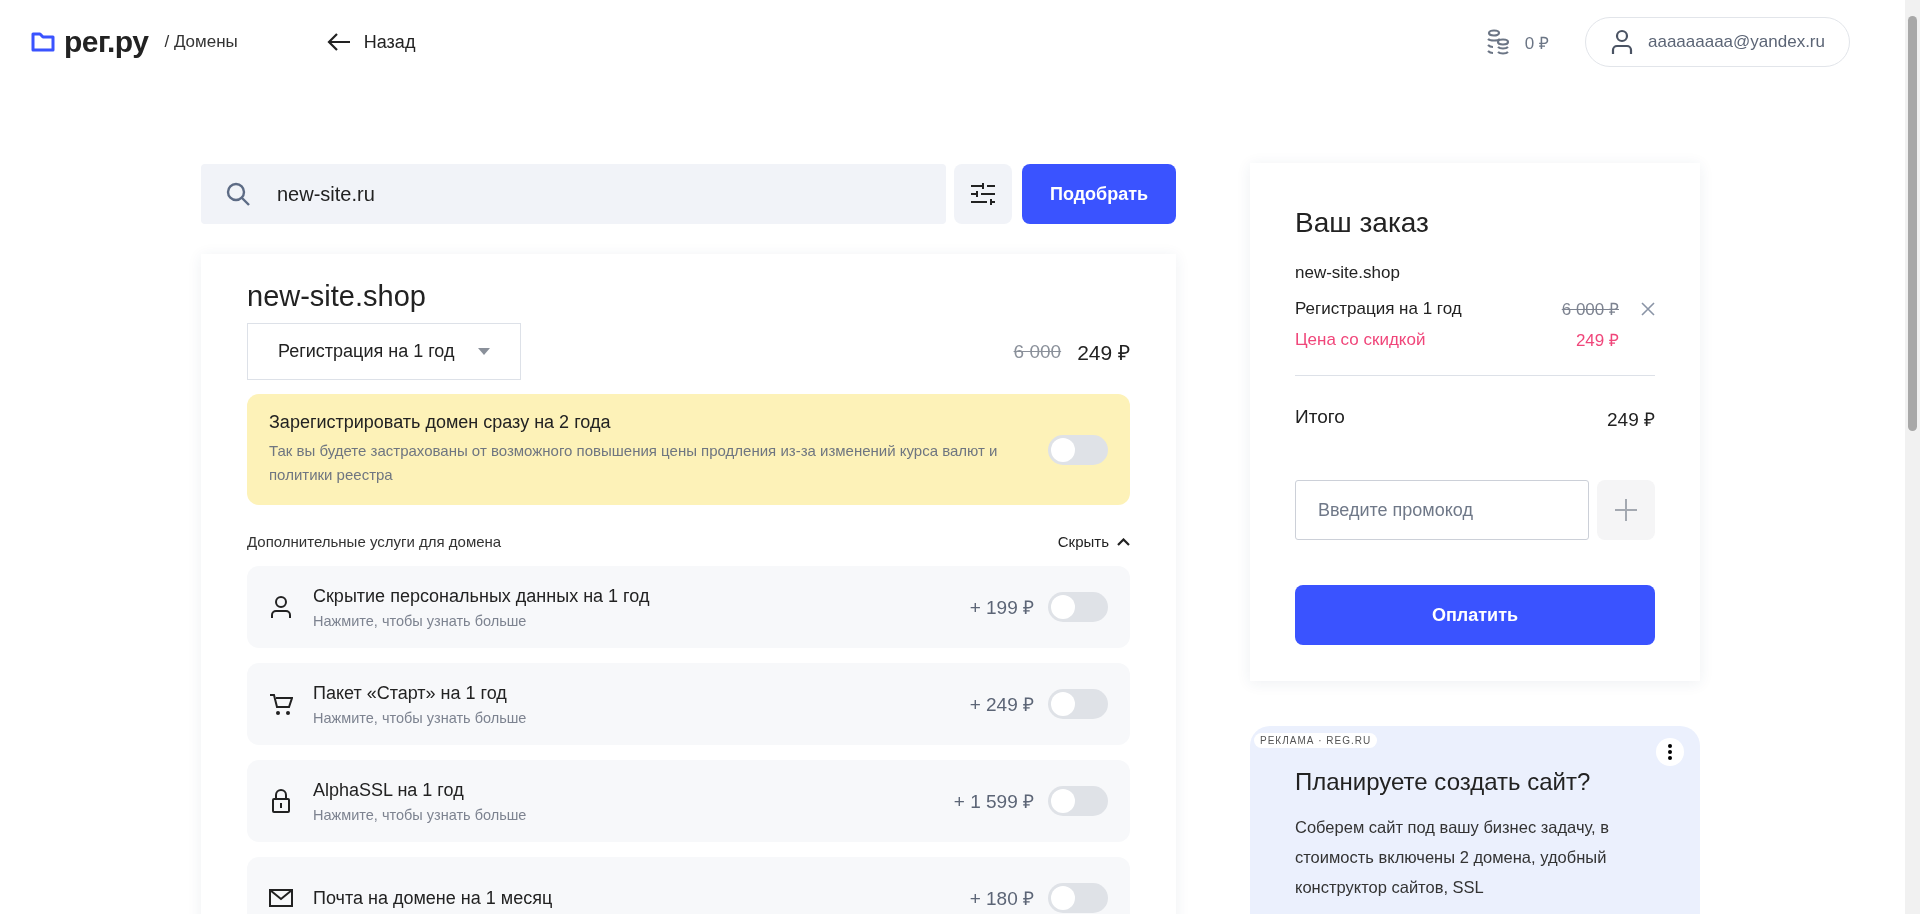  I want to click on hide-link: Скрыть, so click(1093, 541).